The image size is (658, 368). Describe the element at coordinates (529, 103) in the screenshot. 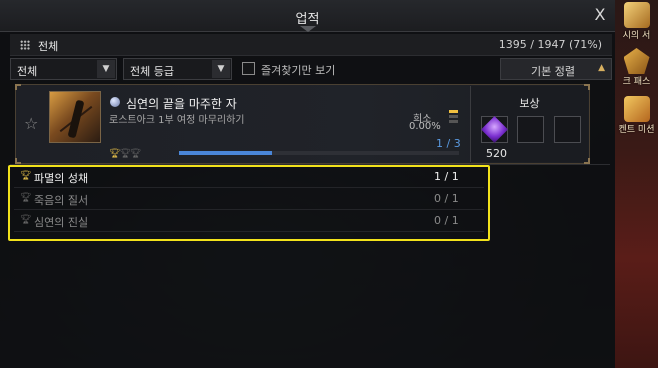

I see `reward-title: 보상` at that location.